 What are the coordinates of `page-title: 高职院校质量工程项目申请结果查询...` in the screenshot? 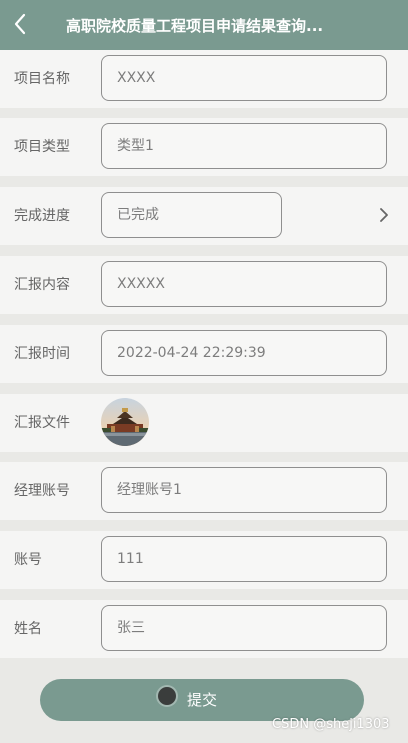 It's located at (195, 26).